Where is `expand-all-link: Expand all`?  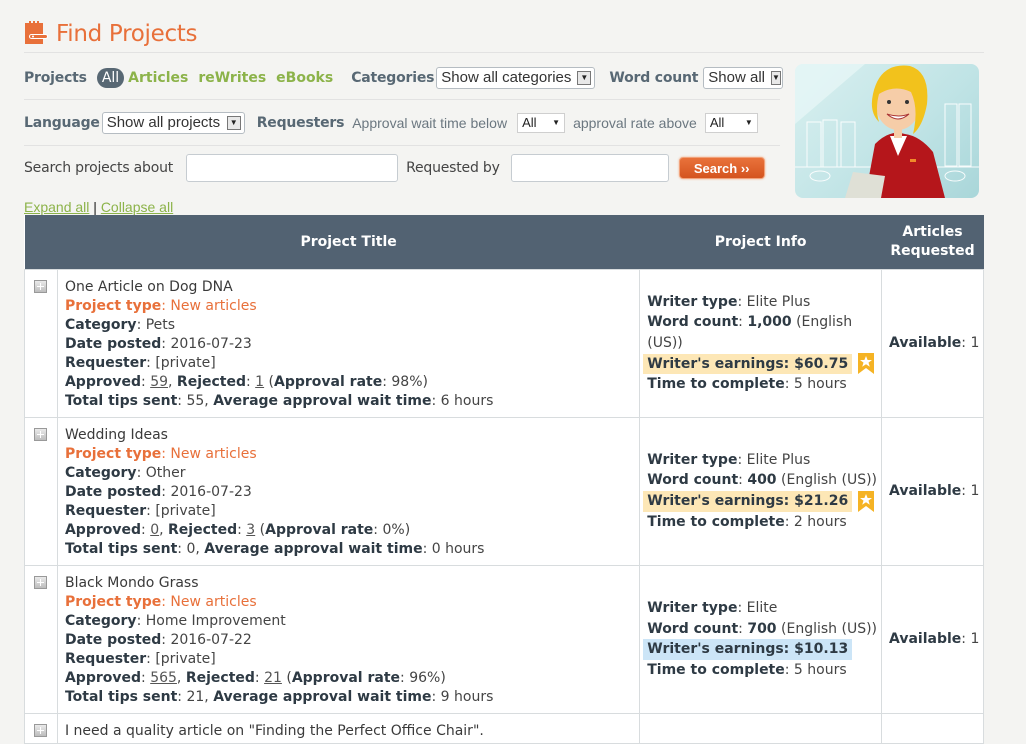
expand-all-link: Expand all is located at coordinates (56, 207).